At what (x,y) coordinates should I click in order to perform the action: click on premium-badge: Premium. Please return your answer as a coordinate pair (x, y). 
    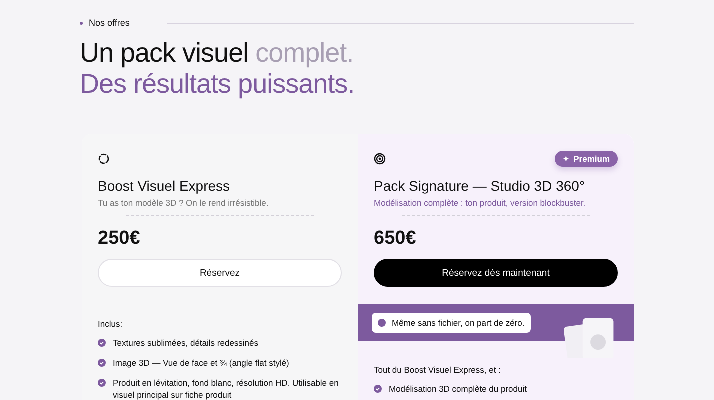
    Looking at the image, I should click on (586, 159).